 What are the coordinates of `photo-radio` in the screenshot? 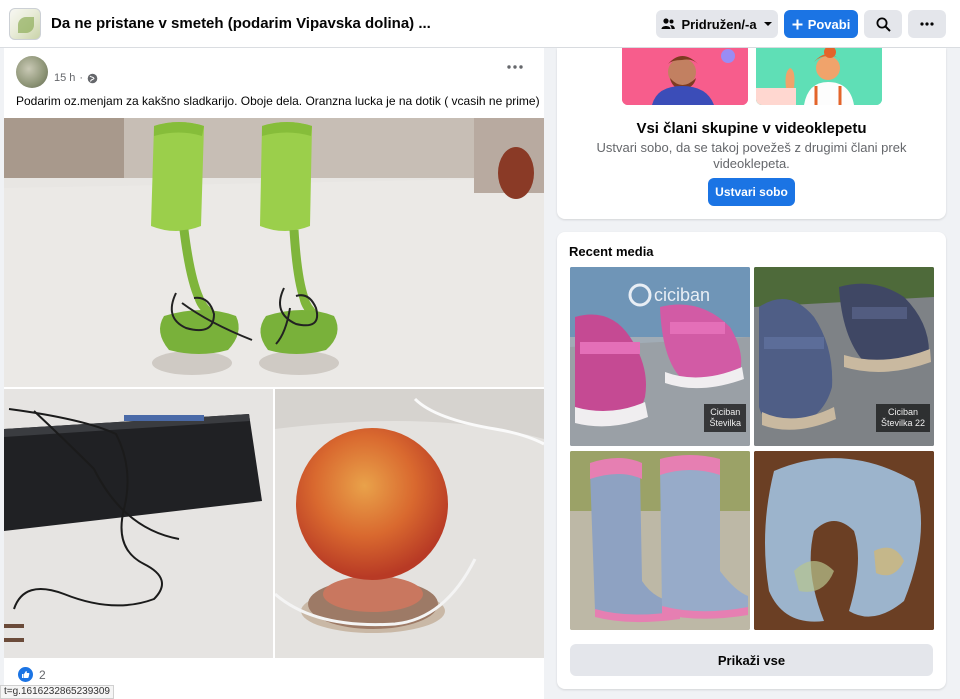 It's located at (138, 523).